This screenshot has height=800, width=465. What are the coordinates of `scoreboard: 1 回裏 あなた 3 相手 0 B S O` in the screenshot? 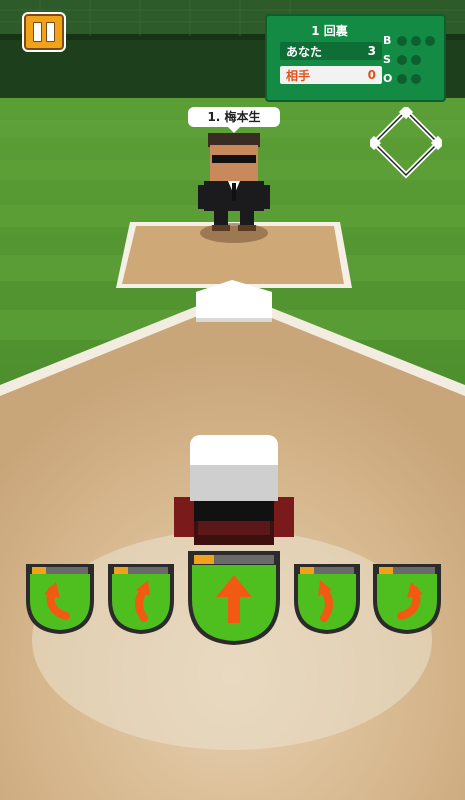 It's located at (355, 58).